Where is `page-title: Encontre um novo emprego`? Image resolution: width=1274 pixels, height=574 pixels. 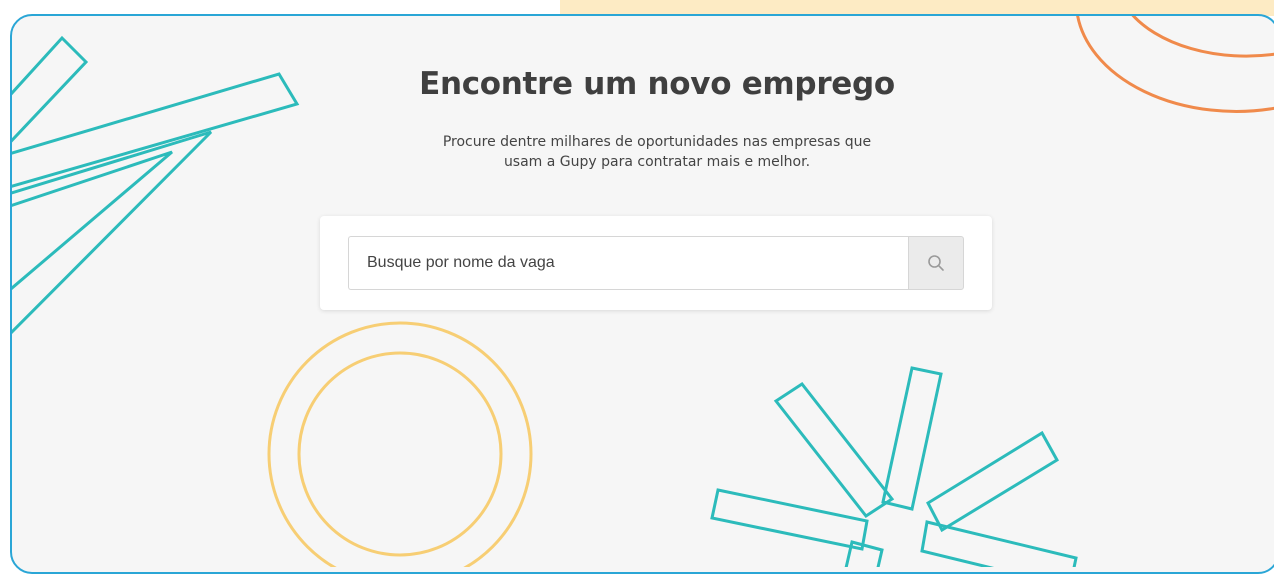 page-title: Encontre um novo emprego is located at coordinates (657, 84).